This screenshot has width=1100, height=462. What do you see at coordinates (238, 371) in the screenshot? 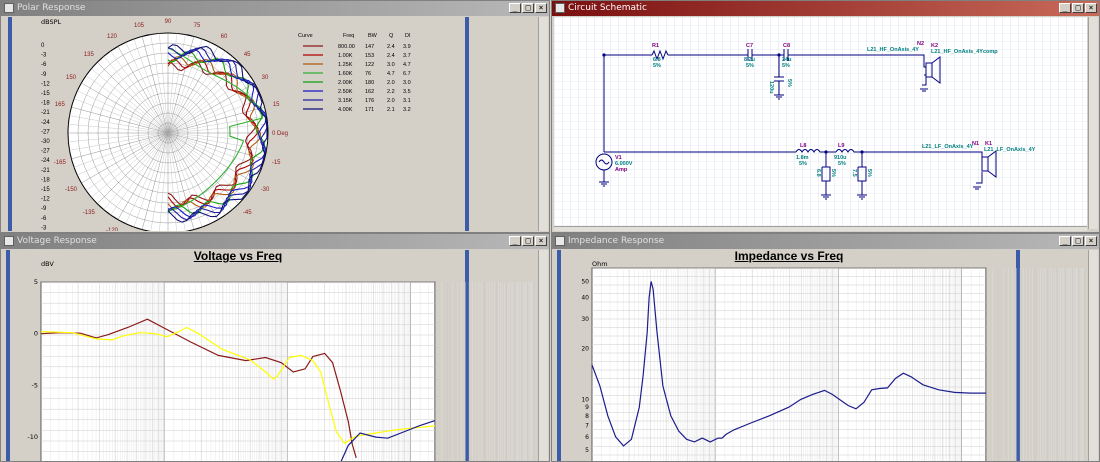
I see `plot-frame` at bounding box center [238, 371].